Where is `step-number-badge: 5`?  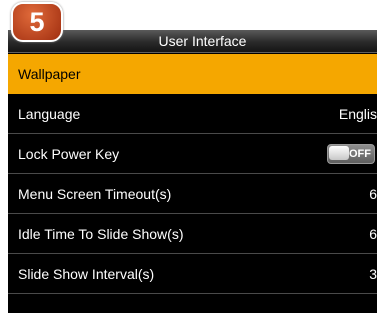
step-number-badge: 5 is located at coordinates (37, 22).